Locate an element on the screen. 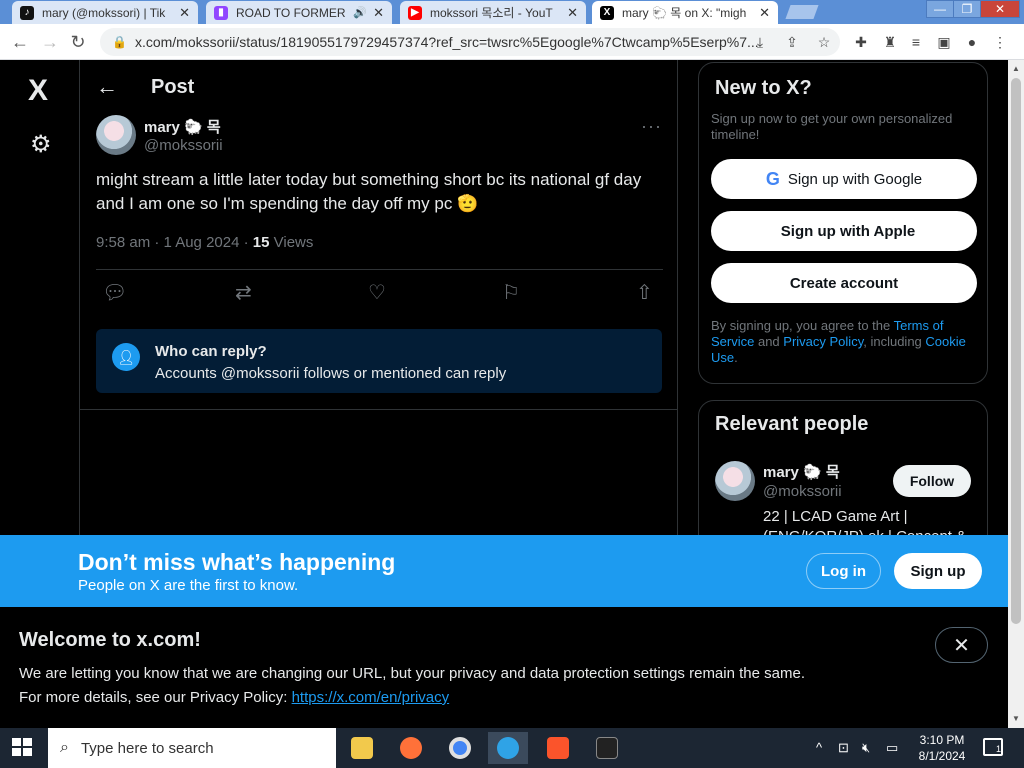  twitch-icon: ▮ is located at coordinates (221, 12).